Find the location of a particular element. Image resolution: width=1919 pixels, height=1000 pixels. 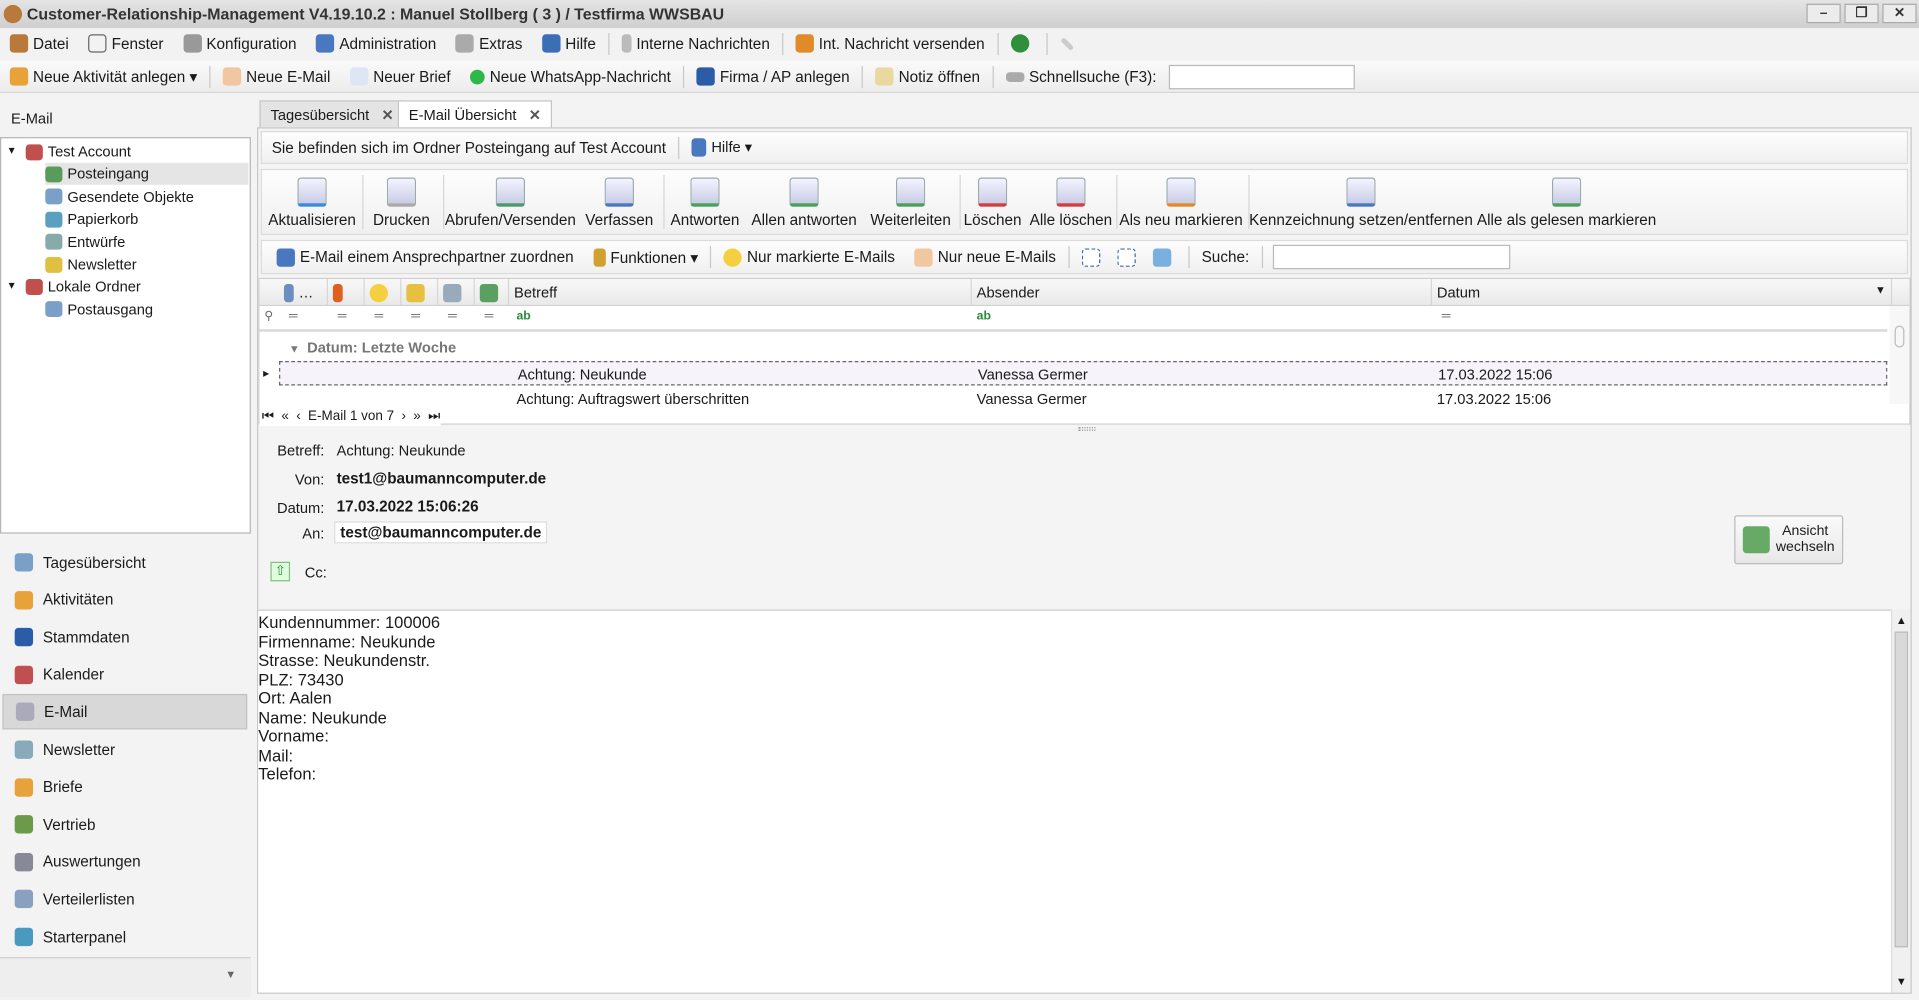

ribbon-weiterleiten-button: Weiterleiten is located at coordinates (910, 202).